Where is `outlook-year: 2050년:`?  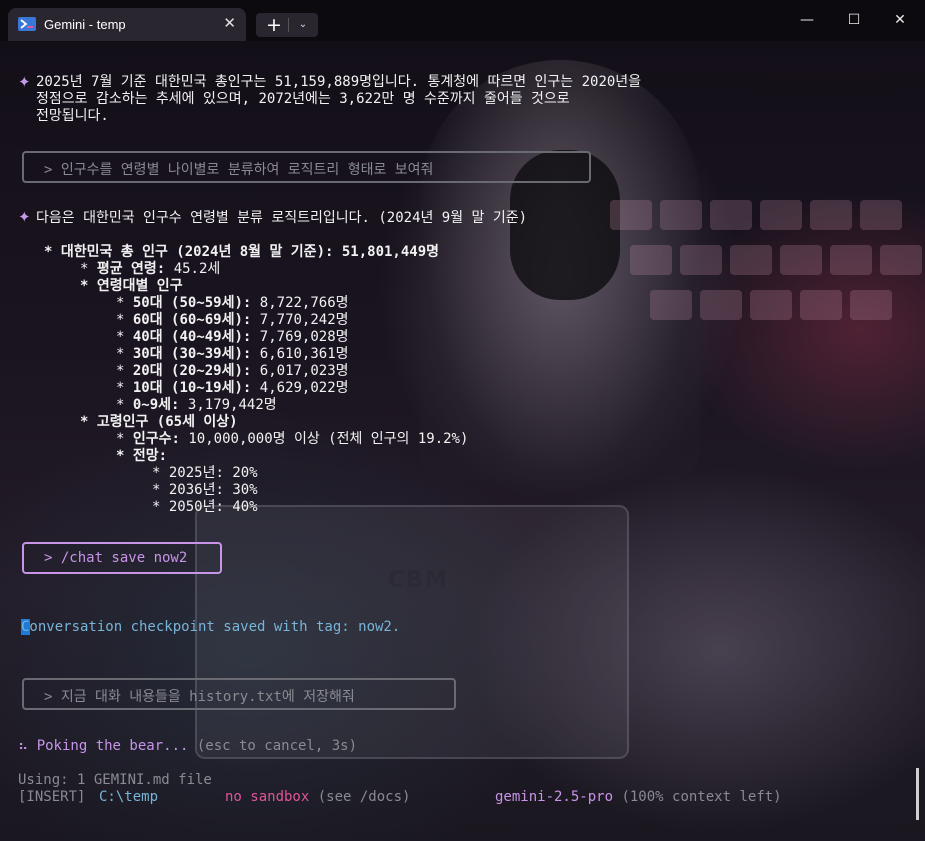 outlook-year: 2050년: is located at coordinates (196, 507).